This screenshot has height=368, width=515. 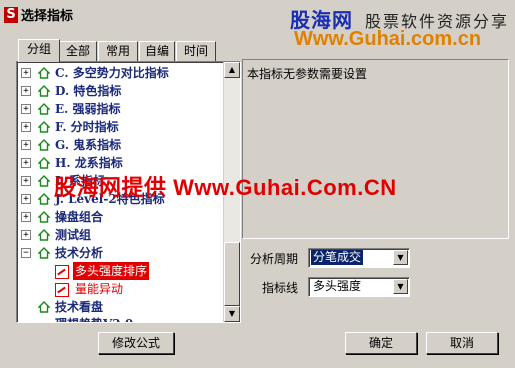 I want to click on tree-node: + C. 多空势力对比指标, so click(x=119, y=73).